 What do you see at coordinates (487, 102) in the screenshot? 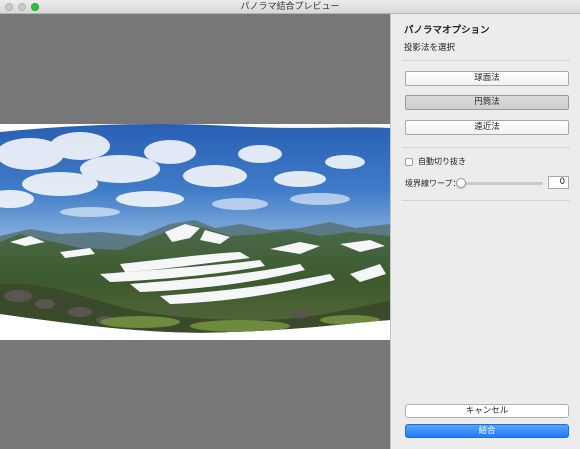
I see `projection-cylindrical-button: 円筒法` at bounding box center [487, 102].